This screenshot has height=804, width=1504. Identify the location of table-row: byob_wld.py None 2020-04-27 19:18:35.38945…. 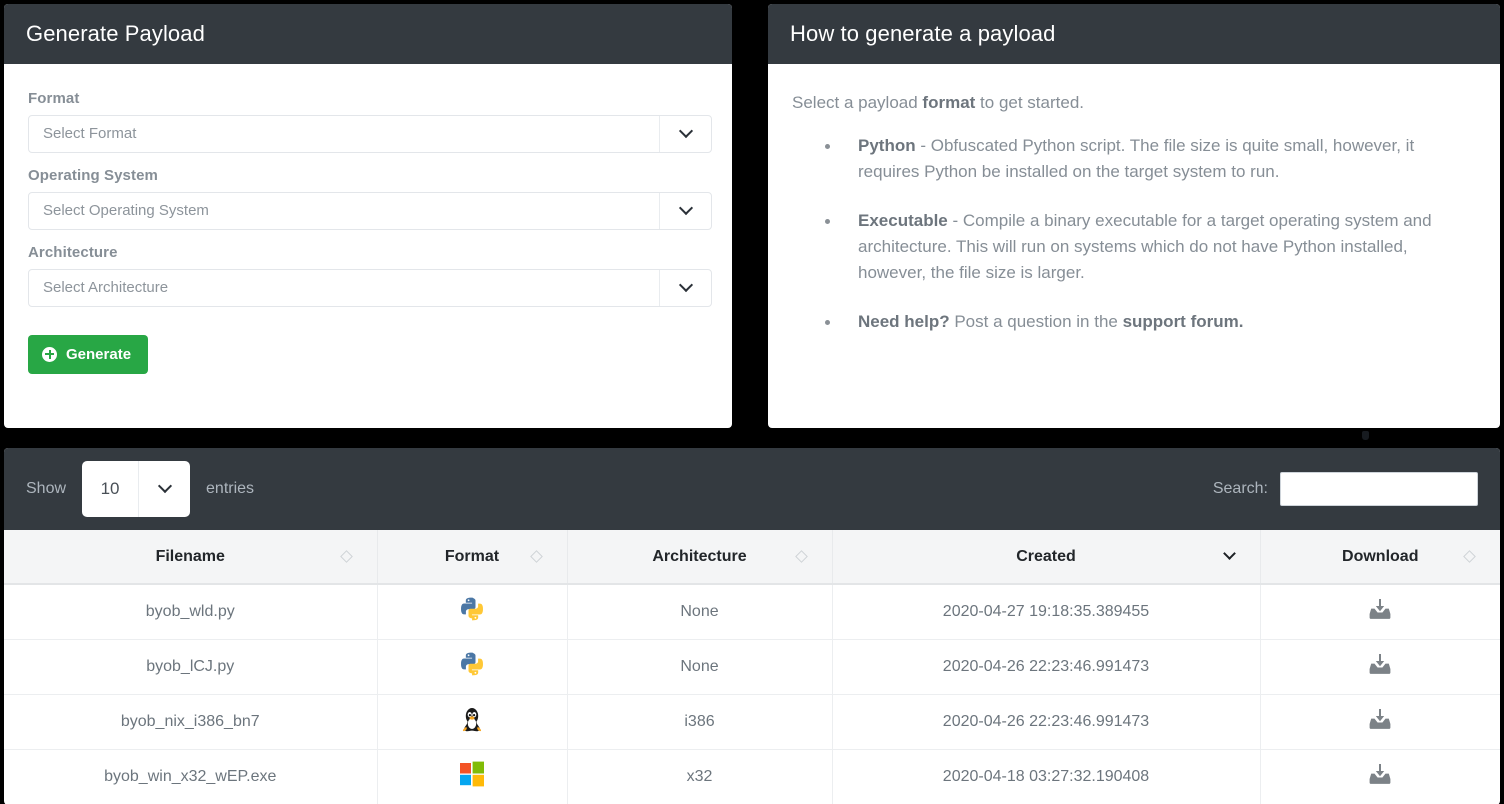
(752, 612).